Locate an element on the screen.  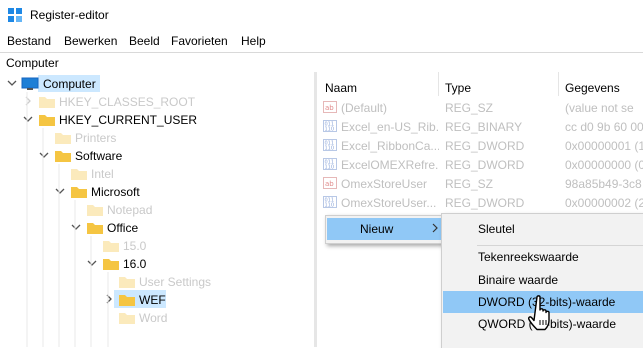
value-name: OmexStoreUser is located at coordinates (384, 184).